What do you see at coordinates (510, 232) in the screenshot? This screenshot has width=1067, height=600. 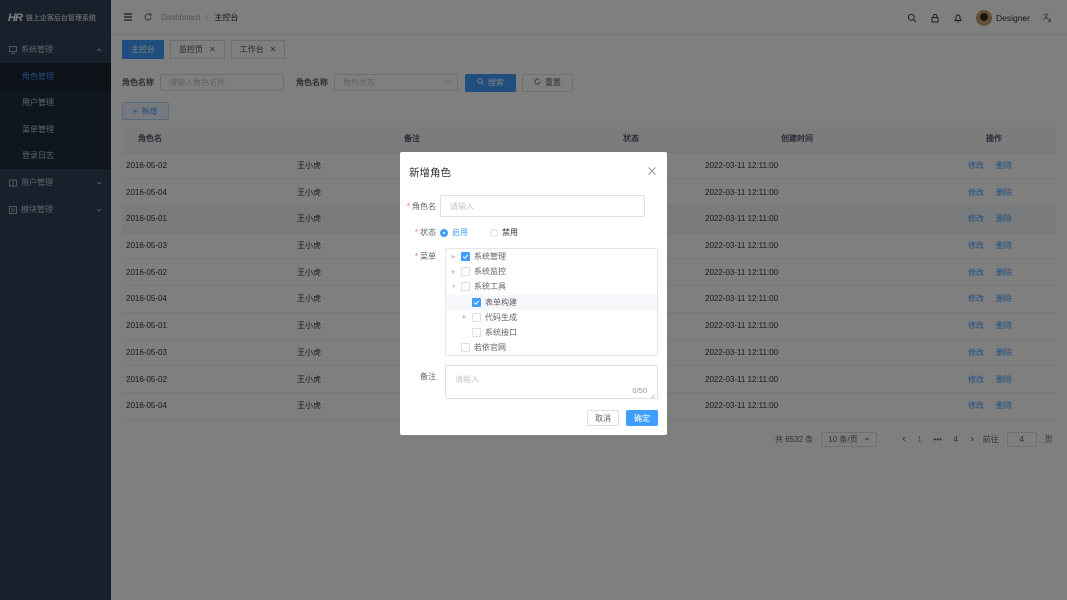 I see `radio-label: 禁用` at bounding box center [510, 232].